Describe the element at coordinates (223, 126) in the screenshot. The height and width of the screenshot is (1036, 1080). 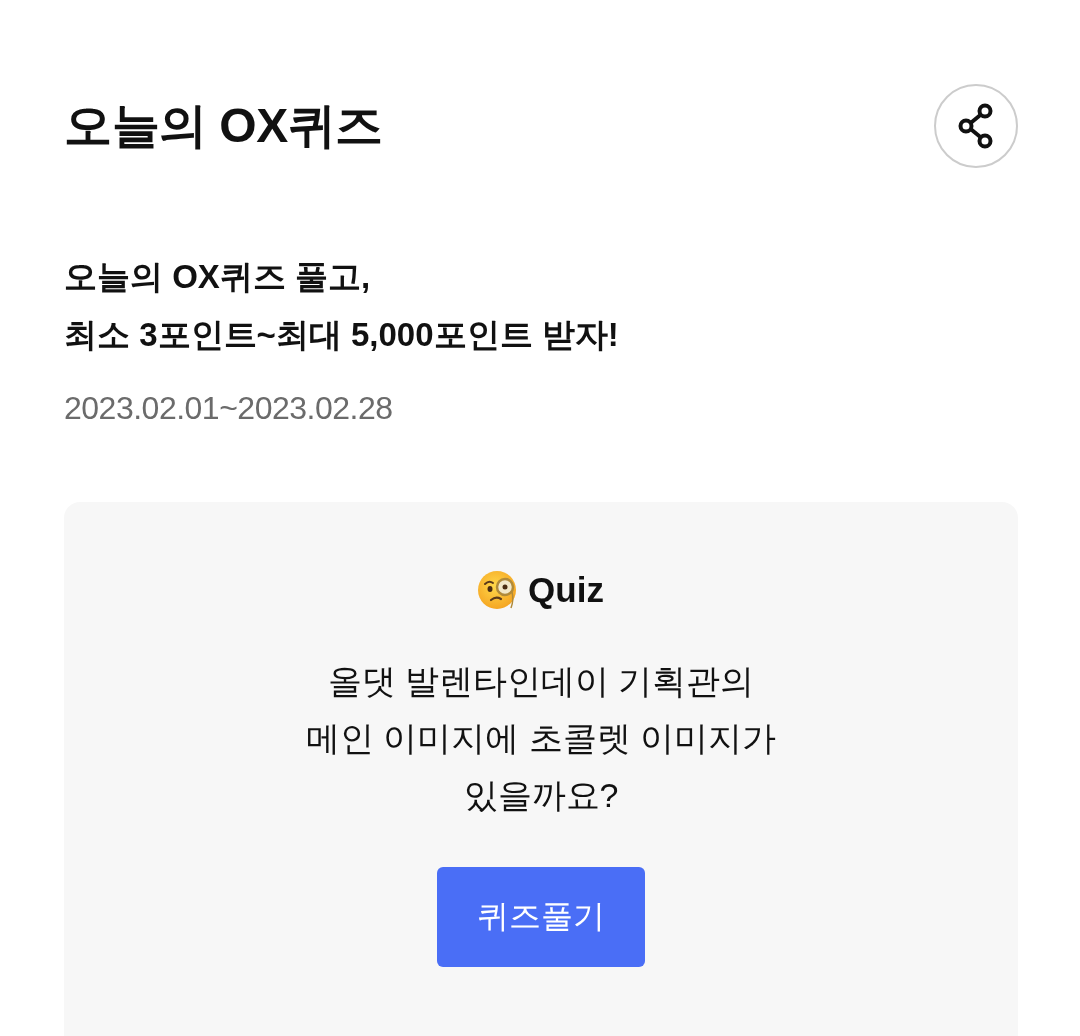
I see `page-title: 오늘의 OX퀴즈` at that location.